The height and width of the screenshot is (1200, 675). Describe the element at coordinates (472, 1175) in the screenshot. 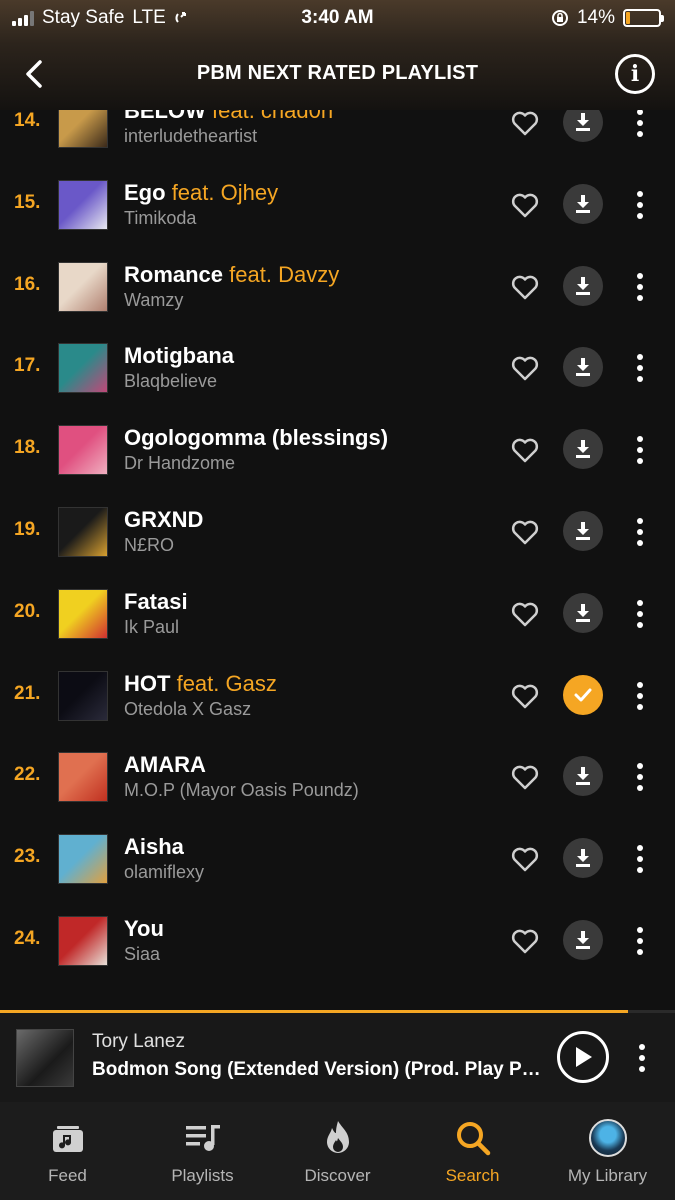

I see `tab-label: Search` at that location.